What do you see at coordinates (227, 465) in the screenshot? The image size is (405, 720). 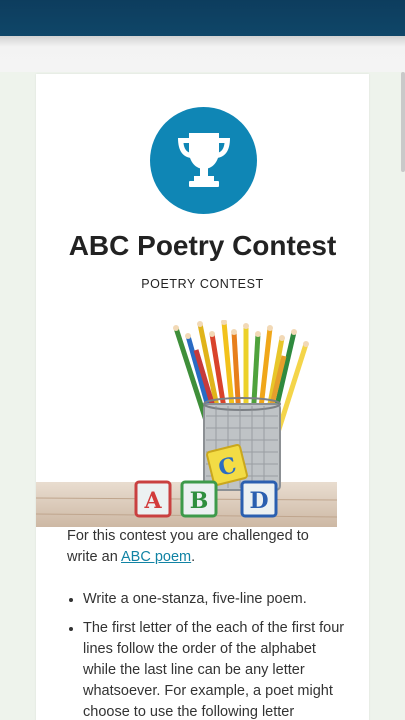 I see `letter-block-c: C` at bounding box center [227, 465].